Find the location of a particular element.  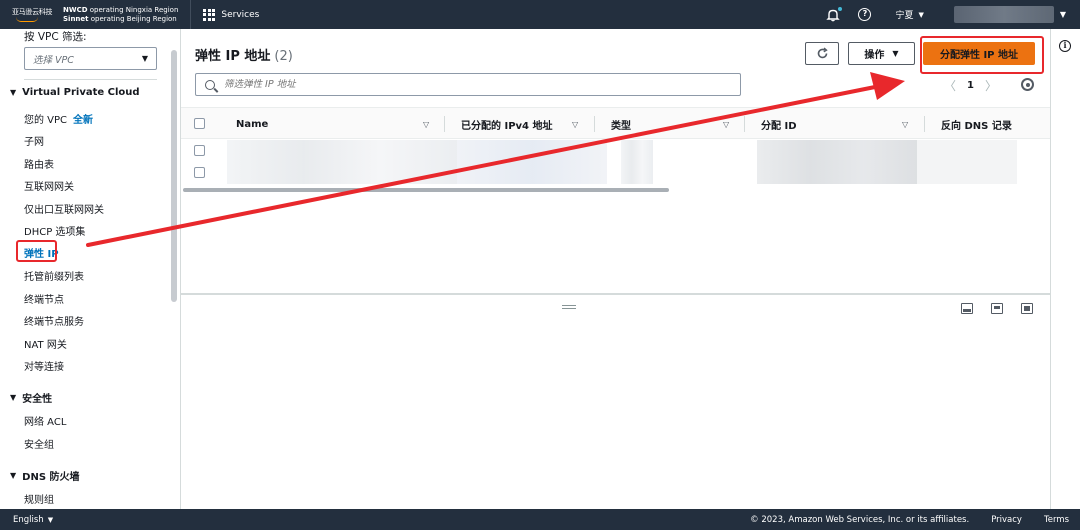

column-label: 已分配的 IPv4 地址 is located at coordinates (507, 126).